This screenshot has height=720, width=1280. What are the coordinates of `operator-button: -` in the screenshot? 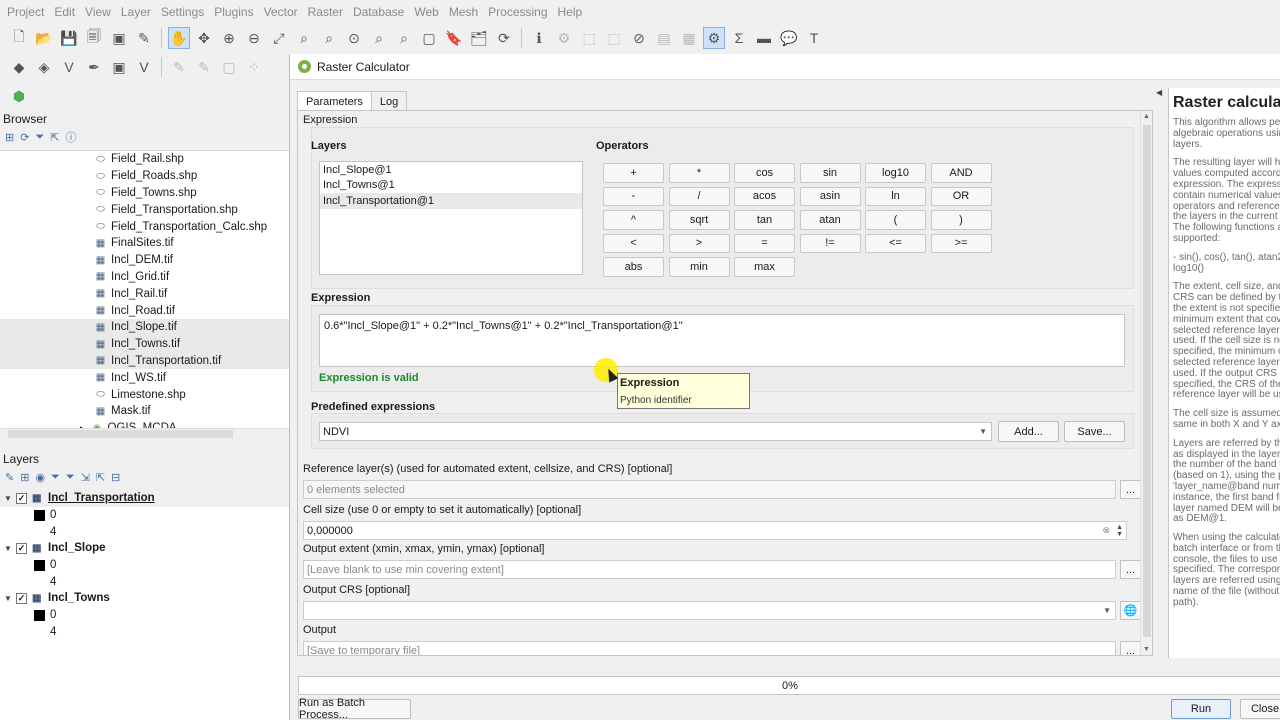 It's located at (633, 196).